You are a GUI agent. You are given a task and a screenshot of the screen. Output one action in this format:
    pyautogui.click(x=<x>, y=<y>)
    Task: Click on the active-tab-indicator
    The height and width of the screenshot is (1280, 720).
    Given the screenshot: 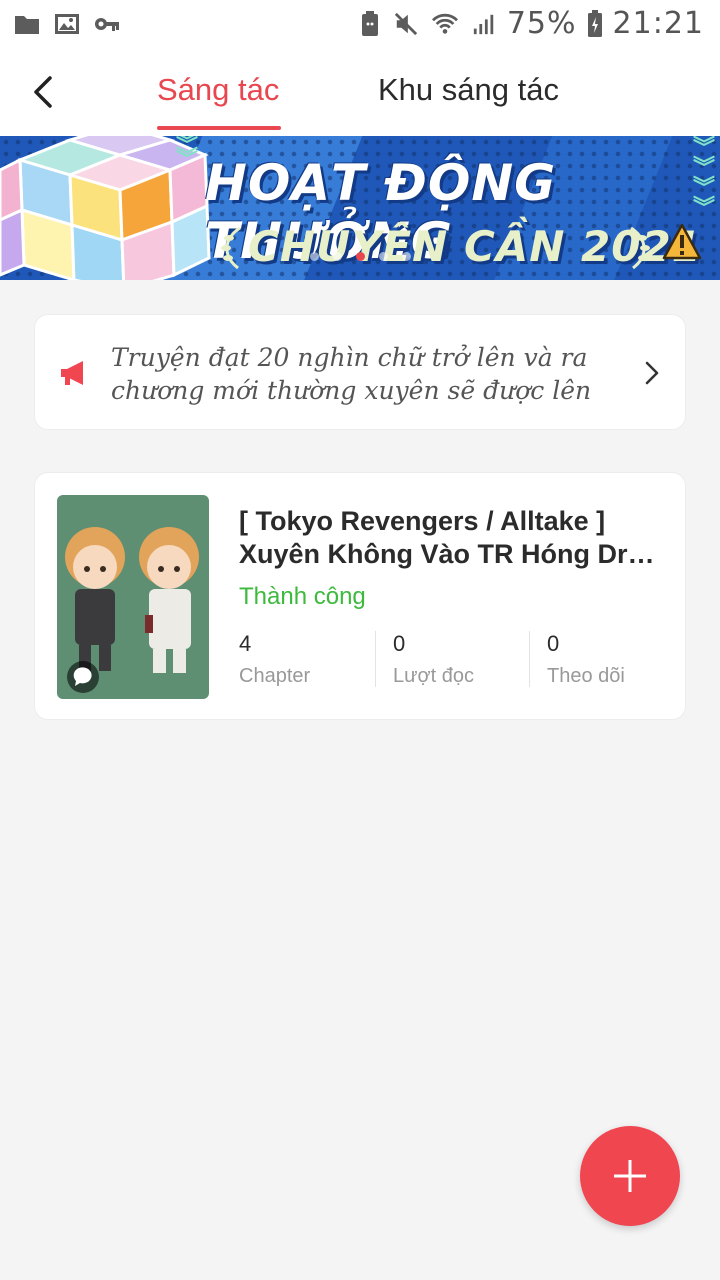 What is the action you would take?
    pyautogui.click(x=219, y=128)
    